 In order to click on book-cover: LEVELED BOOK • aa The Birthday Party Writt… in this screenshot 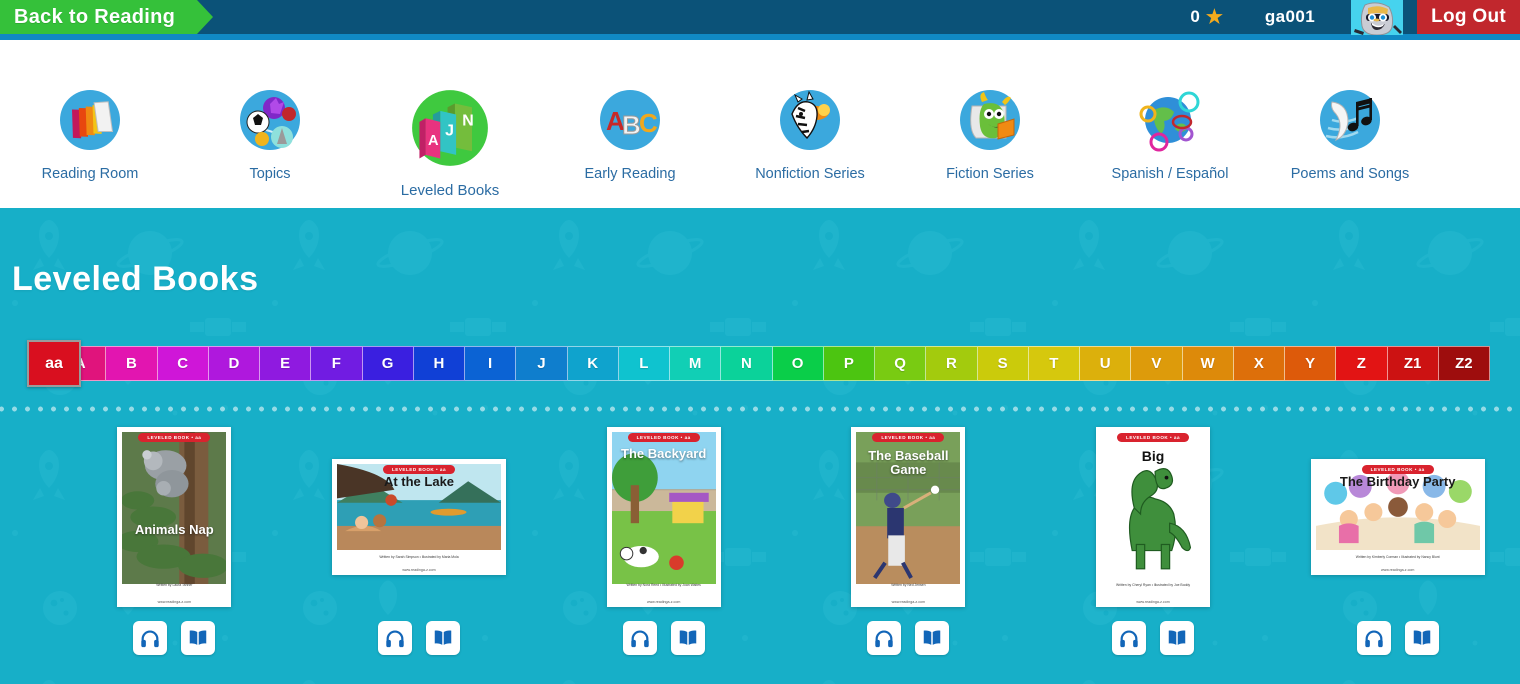, I will do `click(1397, 517)`.